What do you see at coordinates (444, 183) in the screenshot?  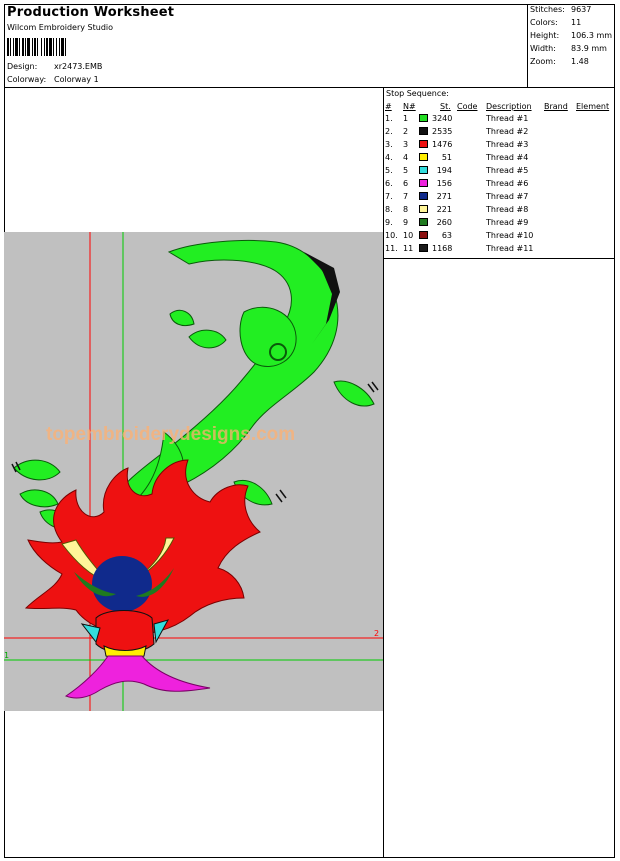 I see `row-stitches: 156` at bounding box center [444, 183].